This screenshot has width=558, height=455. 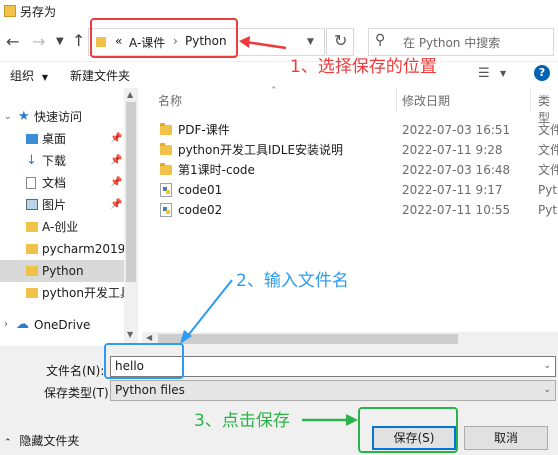 I want to click on sidebar-item-label: python开发工具, so click(x=83, y=293).